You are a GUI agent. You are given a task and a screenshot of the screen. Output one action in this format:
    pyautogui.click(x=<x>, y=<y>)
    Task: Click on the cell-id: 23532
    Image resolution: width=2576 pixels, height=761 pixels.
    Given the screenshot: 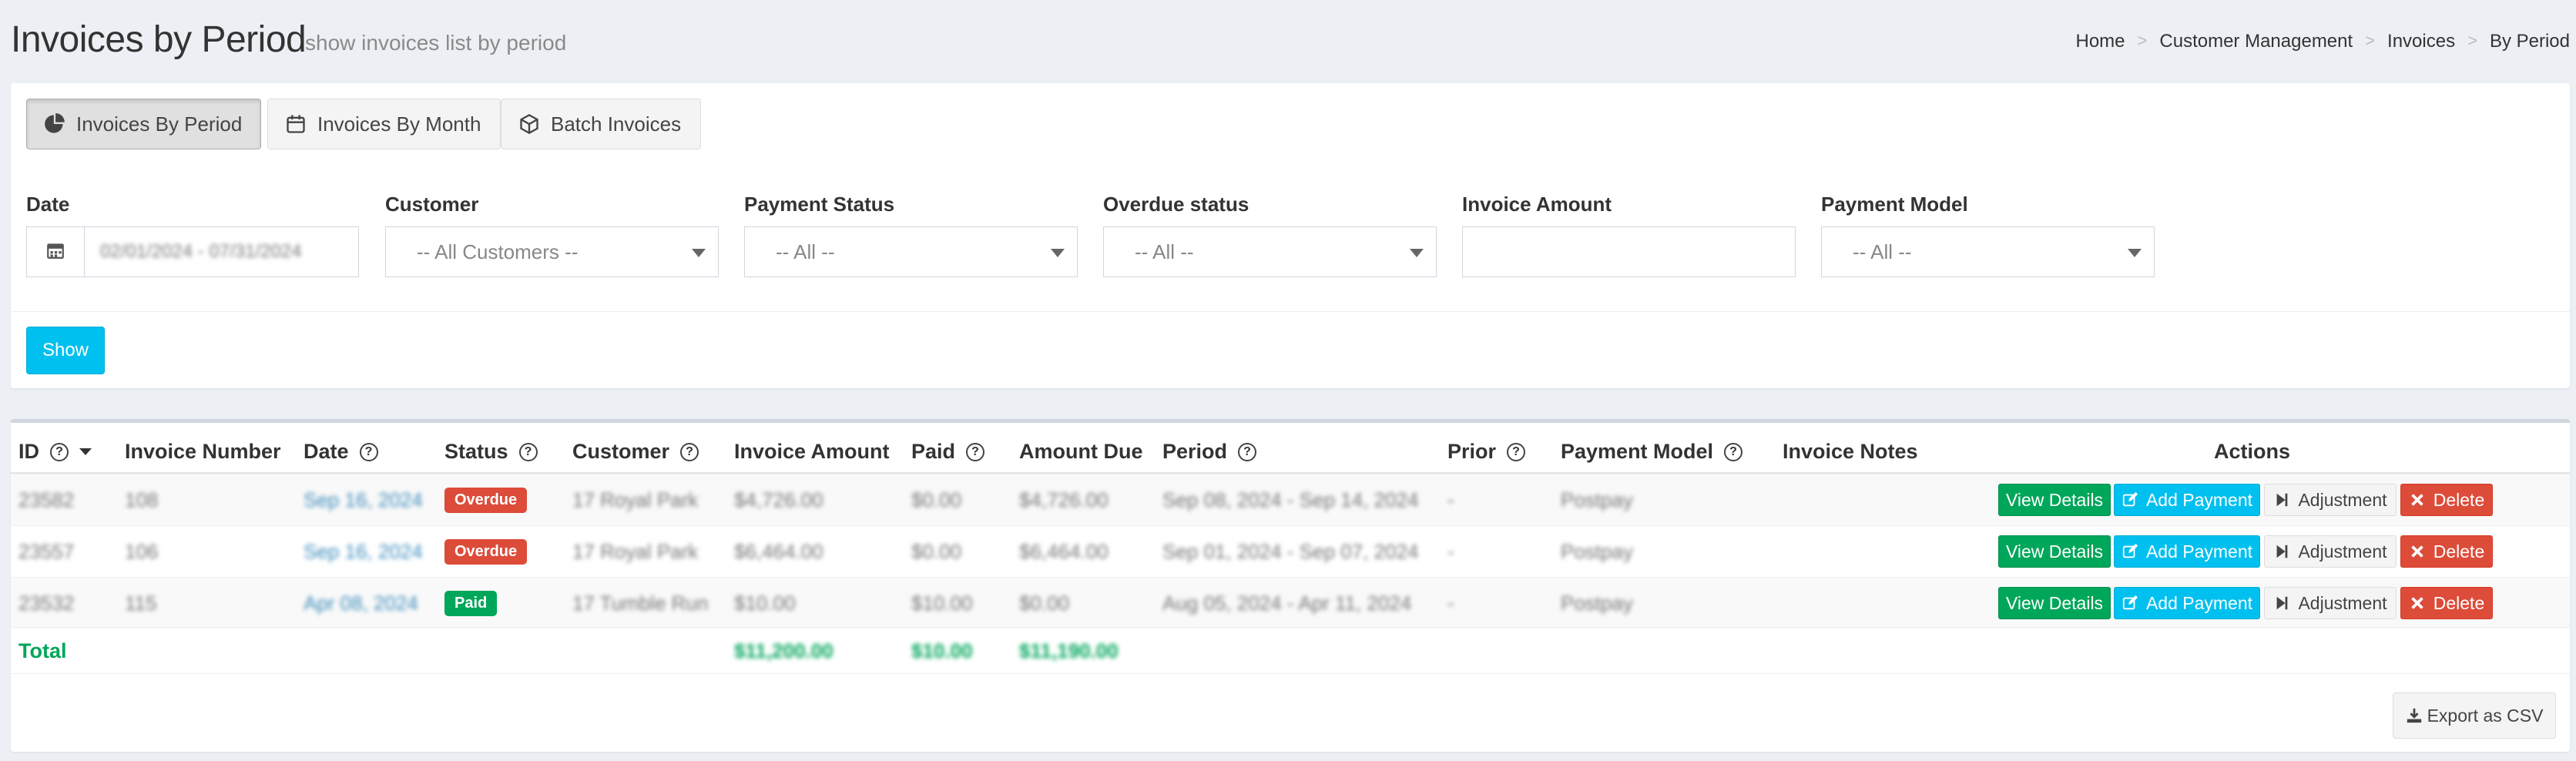 What is the action you would take?
    pyautogui.click(x=46, y=603)
    